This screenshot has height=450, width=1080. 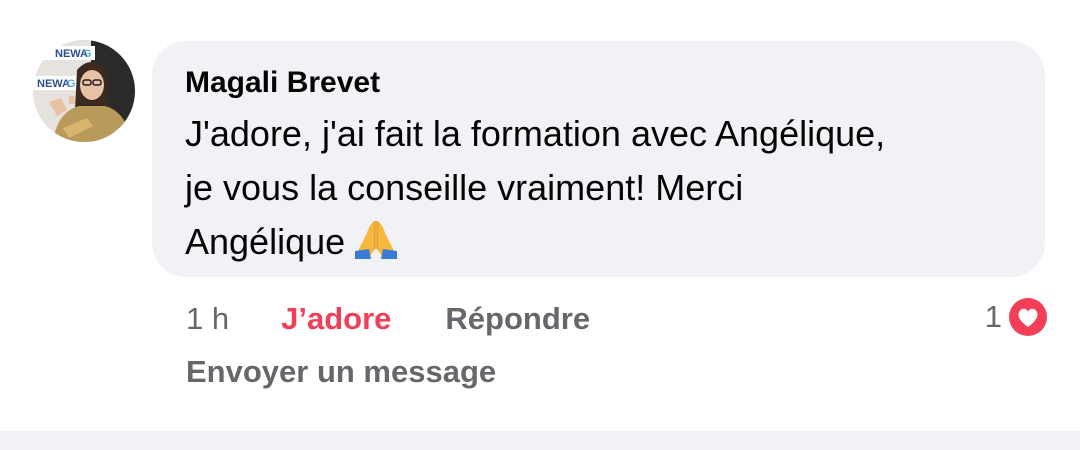 I want to click on comment-actions: 1 h J’adore Répondre, so click(x=388, y=319).